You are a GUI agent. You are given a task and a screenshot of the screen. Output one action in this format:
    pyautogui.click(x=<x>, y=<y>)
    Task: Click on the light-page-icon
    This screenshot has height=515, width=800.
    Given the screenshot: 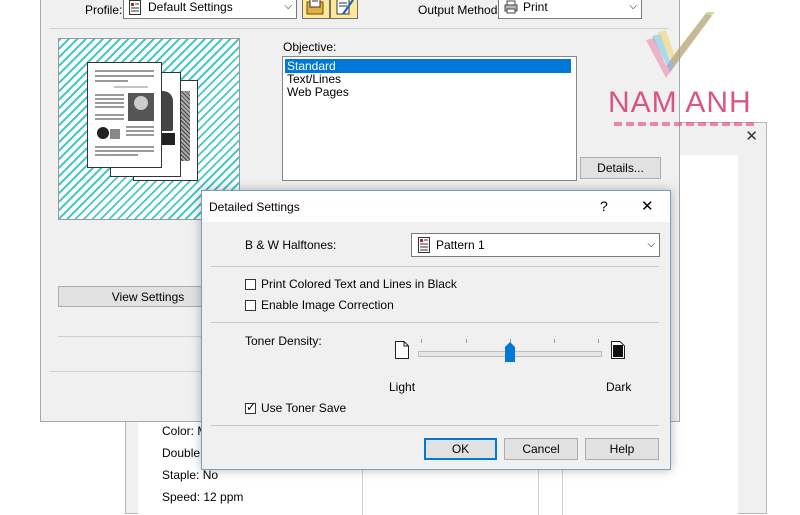 What is the action you would take?
    pyautogui.click(x=402, y=351)
    